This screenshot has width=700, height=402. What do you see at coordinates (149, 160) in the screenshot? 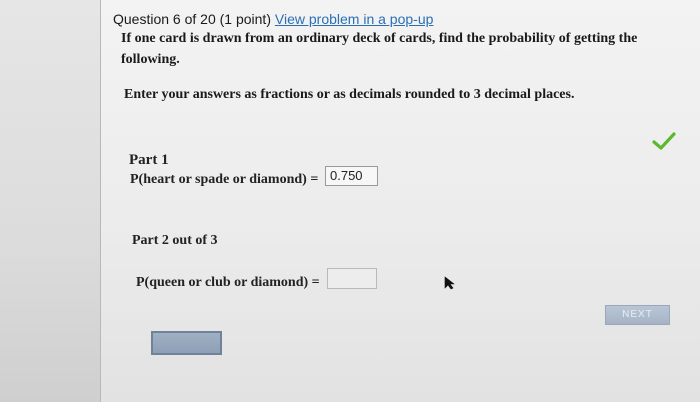
I see `part1-label: Part 1` at bounding box center [149, 160].